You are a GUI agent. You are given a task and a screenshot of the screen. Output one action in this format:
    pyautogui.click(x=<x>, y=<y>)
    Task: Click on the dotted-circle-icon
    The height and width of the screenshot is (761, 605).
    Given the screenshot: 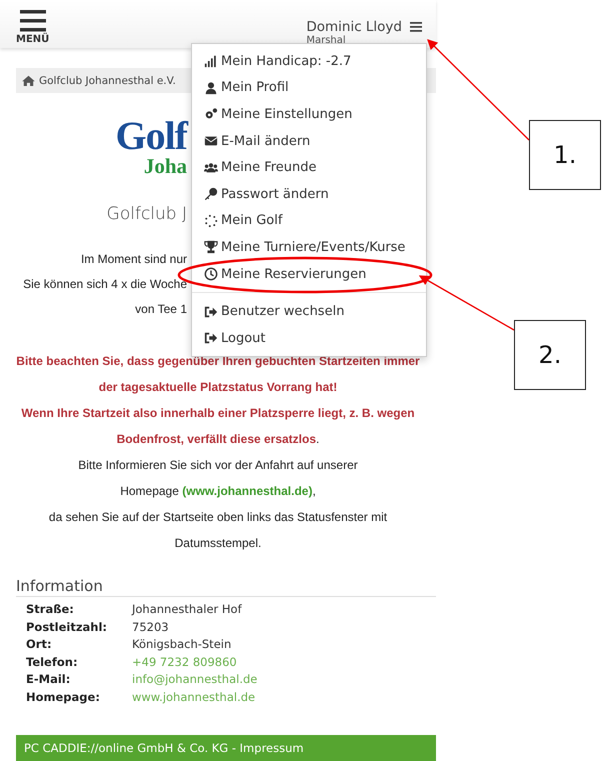 What is the action you would take?
    pyautogui.click(x=211, y=221)
    